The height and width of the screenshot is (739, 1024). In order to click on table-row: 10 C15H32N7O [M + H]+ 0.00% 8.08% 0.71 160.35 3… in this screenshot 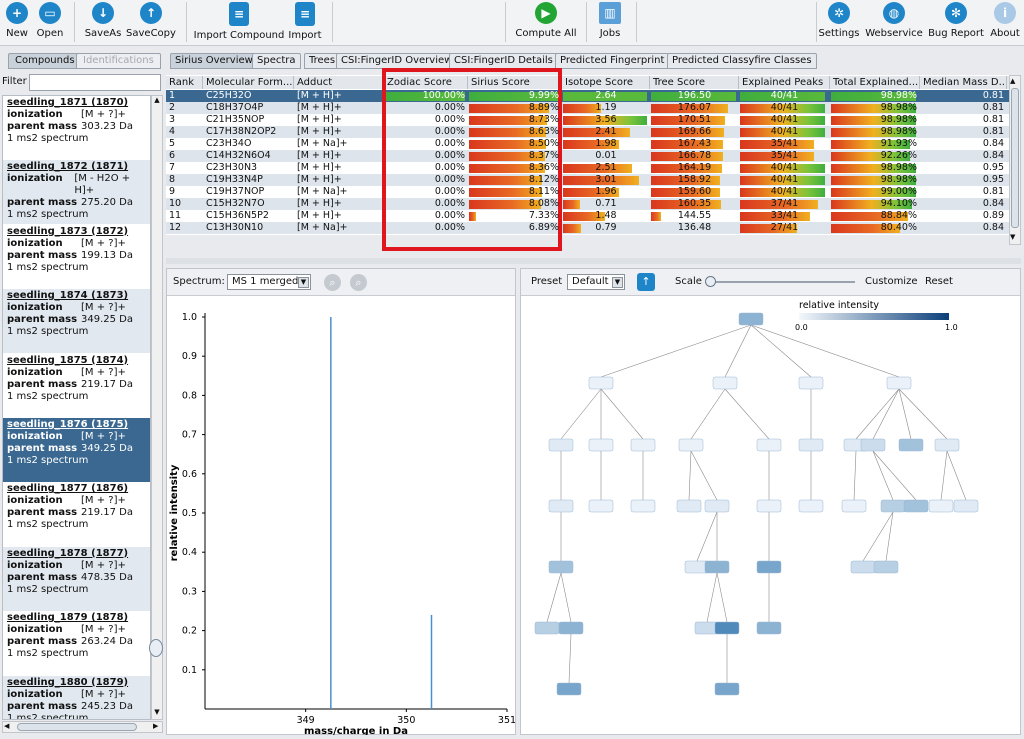, I will do `click(587, 204)`.